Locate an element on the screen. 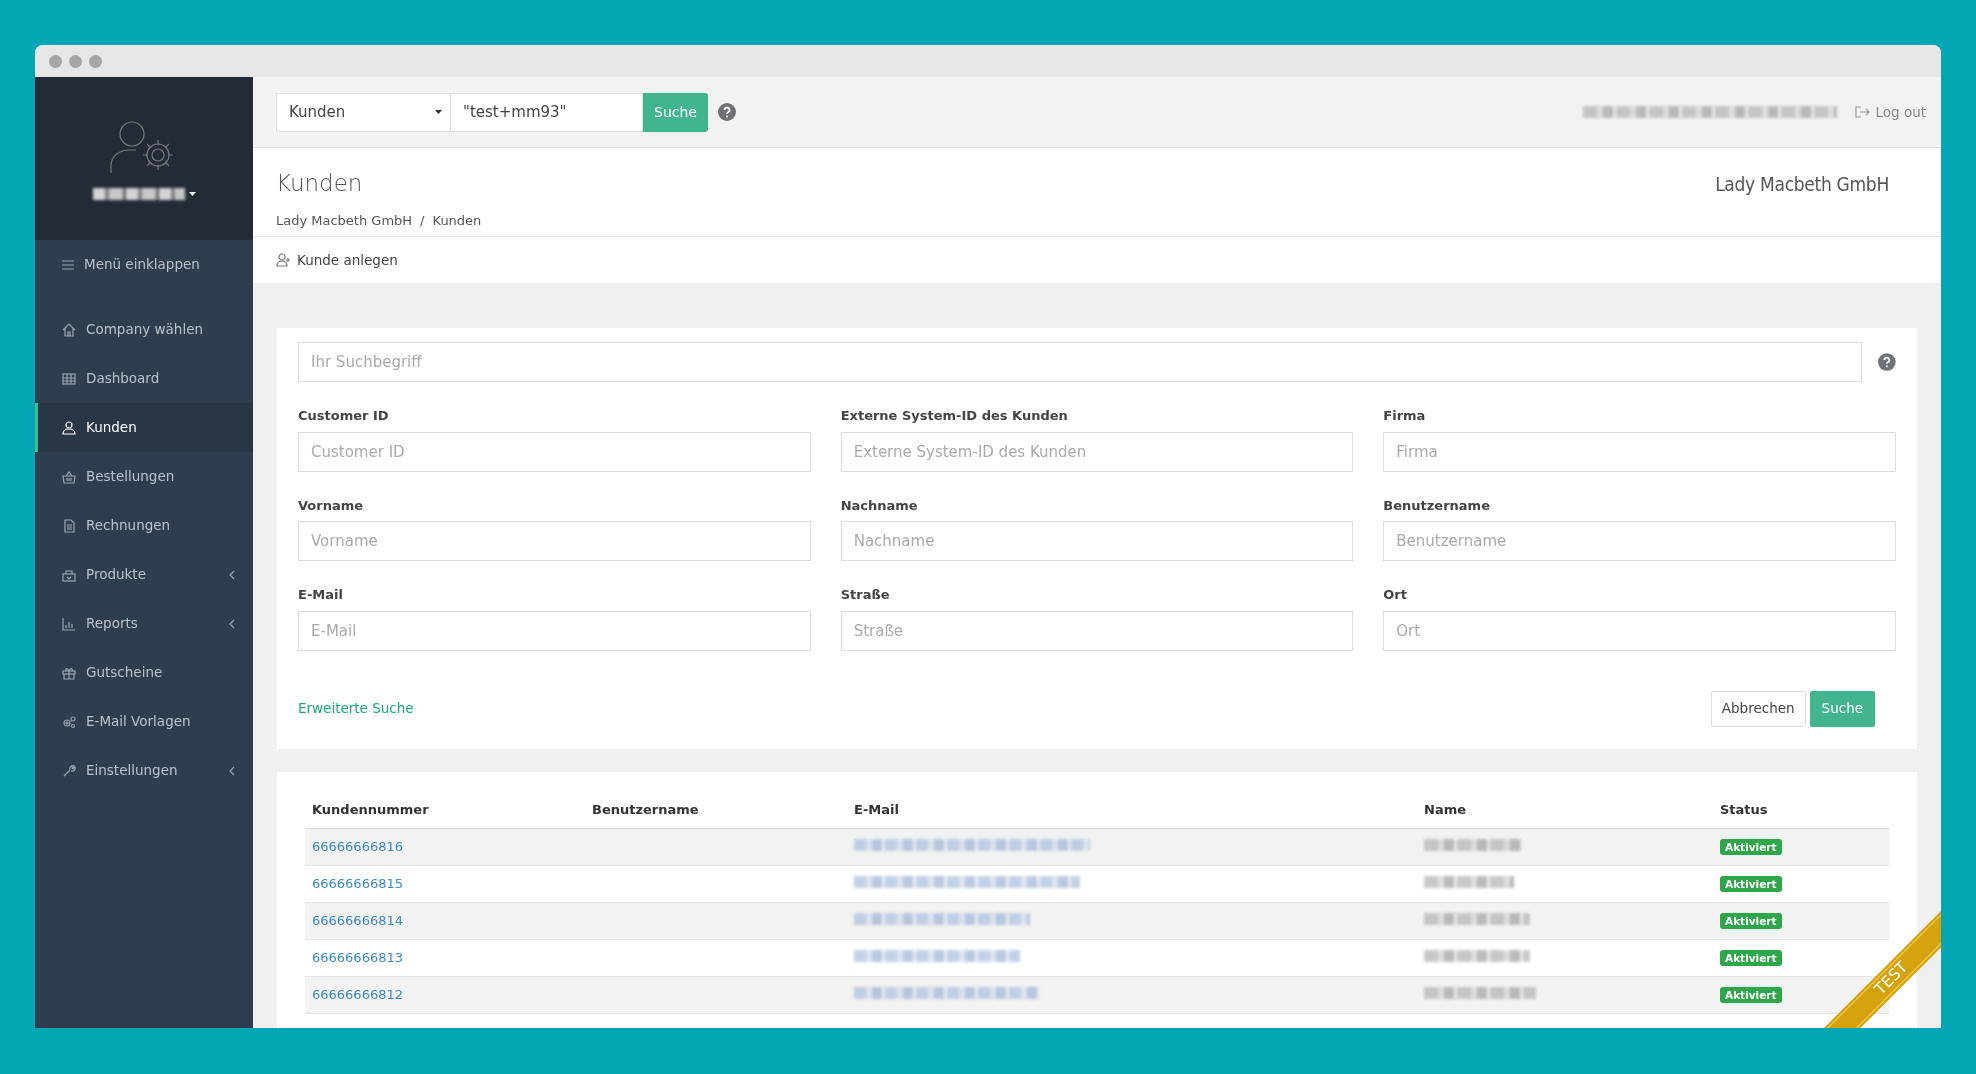 The image size is (1976, 1074). sidebar-item: Bestellungen is located at coordinates (144, 476).